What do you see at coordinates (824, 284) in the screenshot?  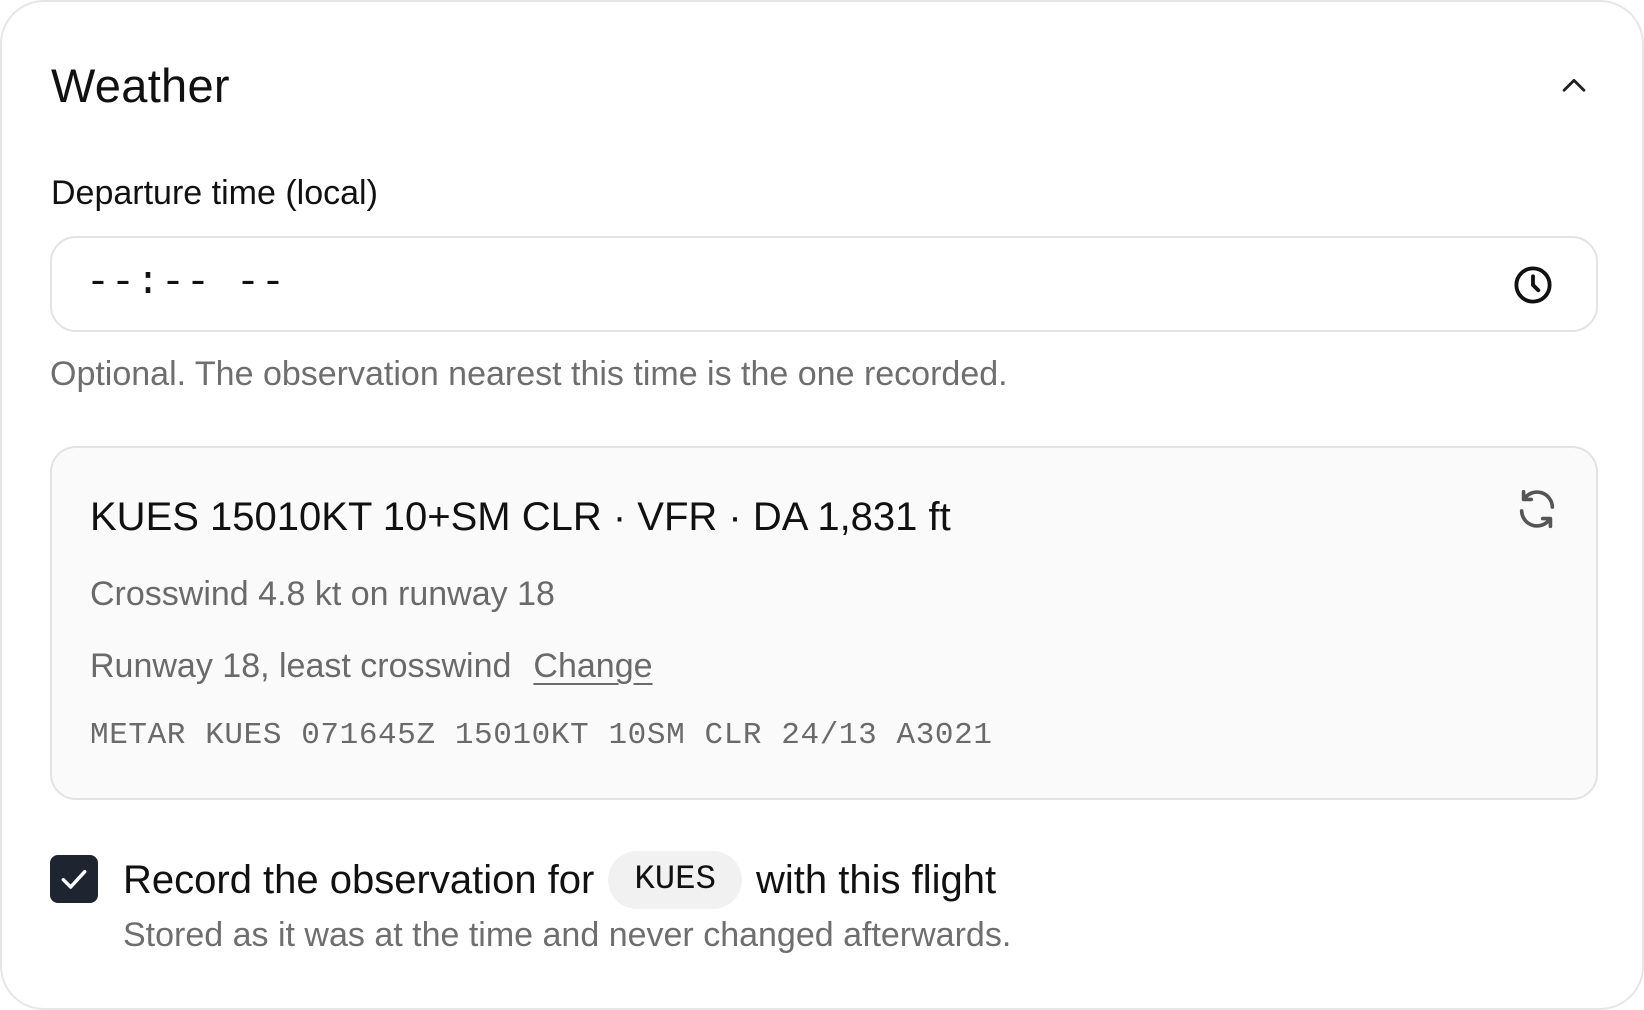 I see `departure-time-input: --:-- --` at bounding box center [824, 284].